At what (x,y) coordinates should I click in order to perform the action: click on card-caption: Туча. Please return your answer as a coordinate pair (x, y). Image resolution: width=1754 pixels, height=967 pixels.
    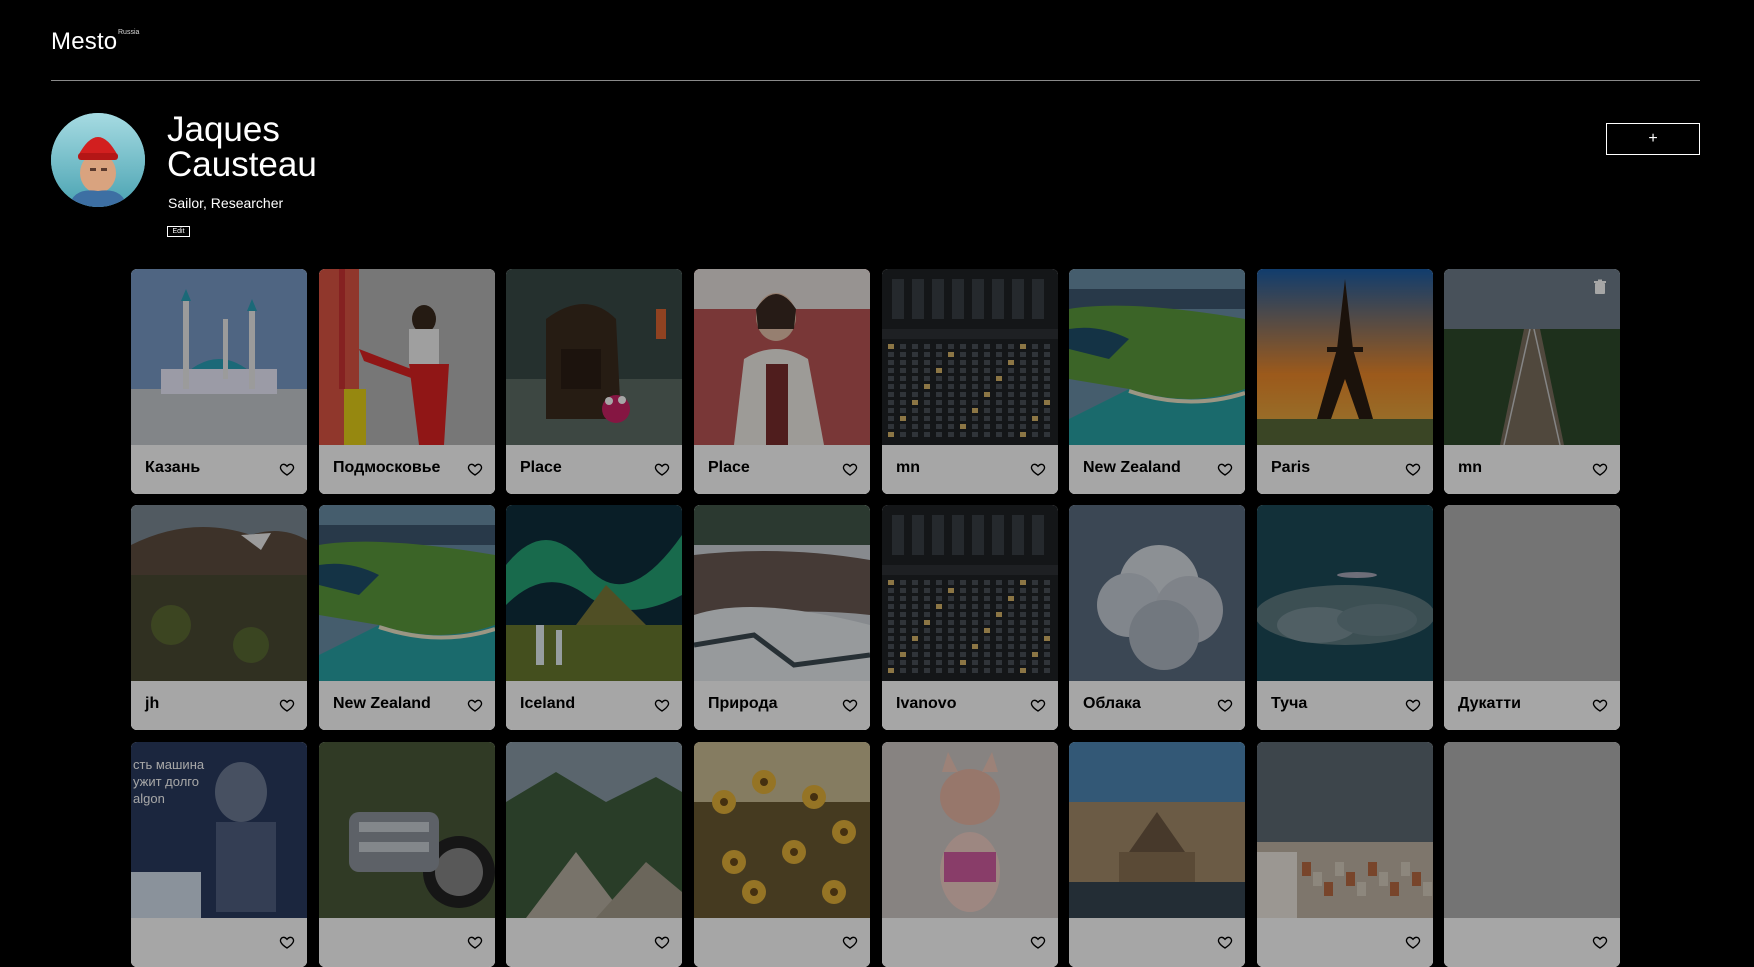
    Looking at the image, I should click on (1345, 705).